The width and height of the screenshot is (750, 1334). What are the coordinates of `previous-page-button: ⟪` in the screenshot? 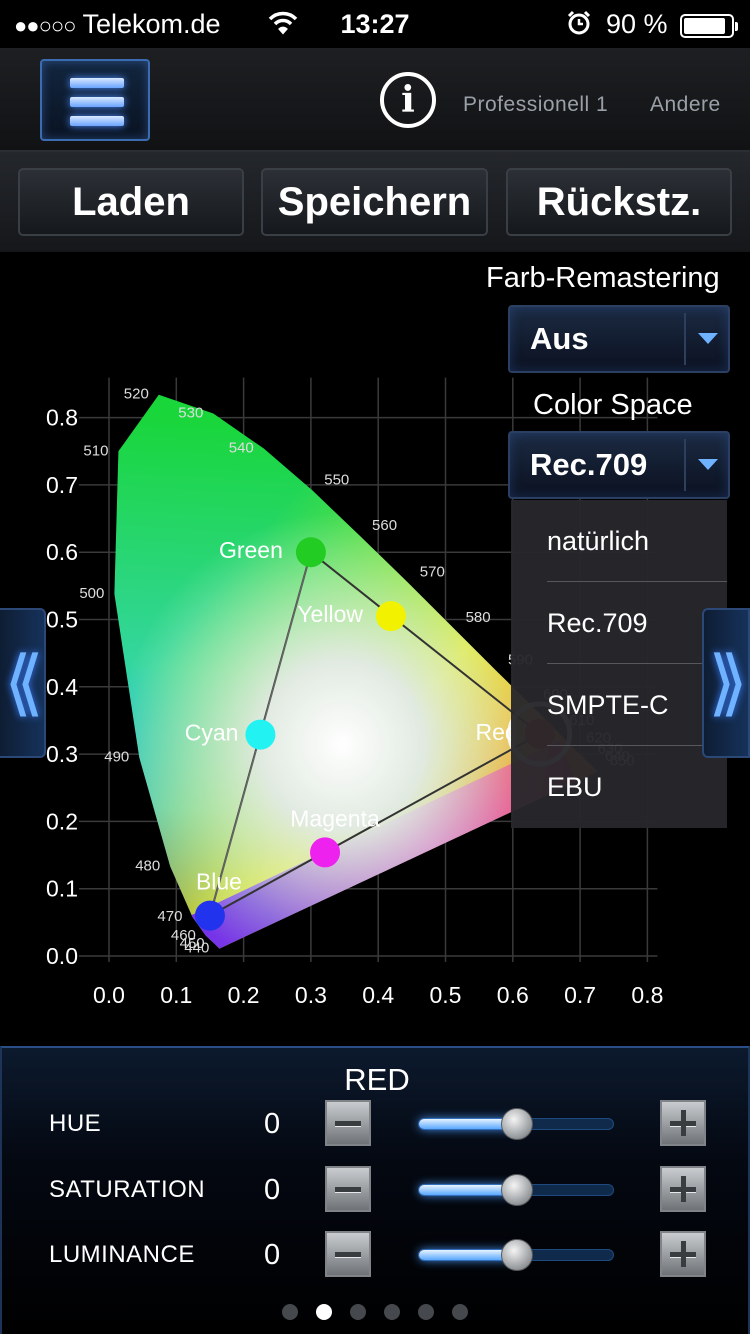 It's located at (23, 683).